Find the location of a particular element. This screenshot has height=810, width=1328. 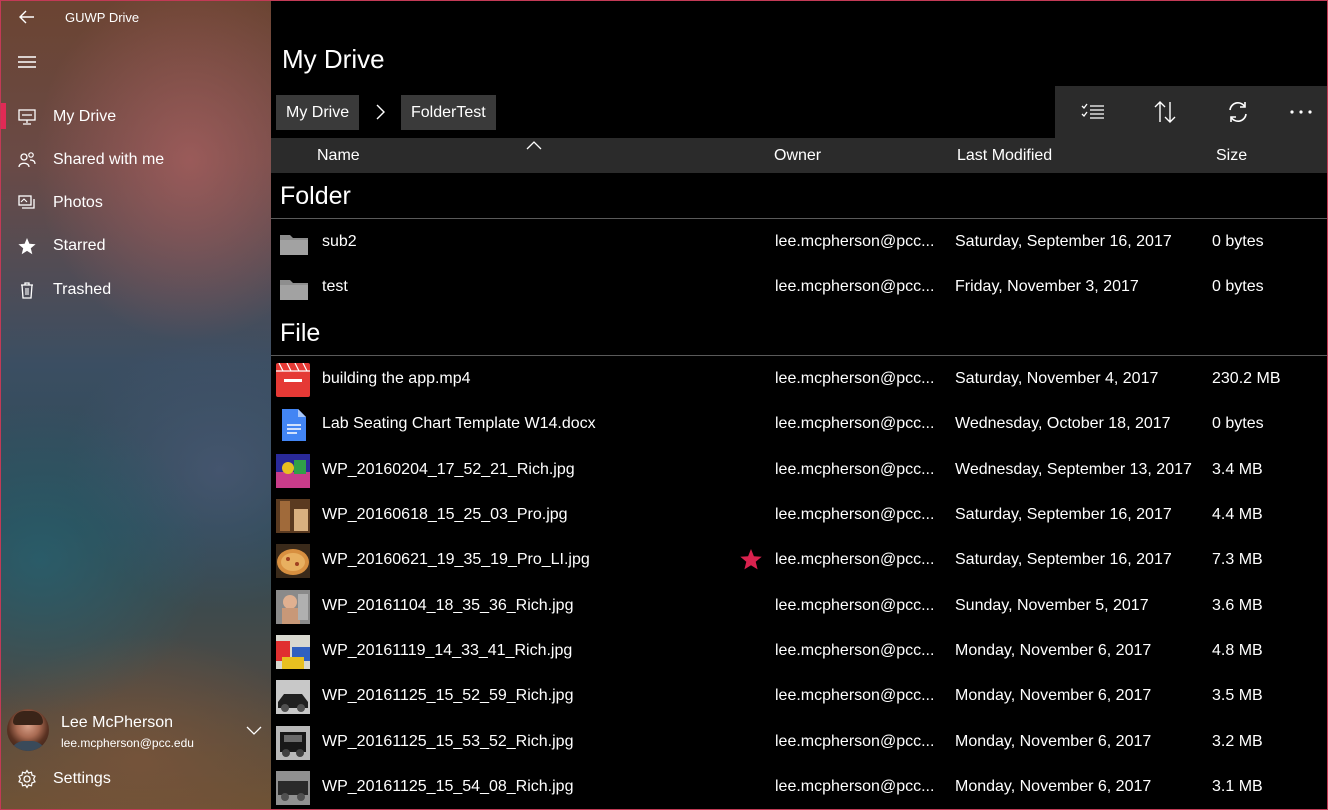

file-modified: Sunday, November 5, 2017 is located at coordinates (1052, 605).